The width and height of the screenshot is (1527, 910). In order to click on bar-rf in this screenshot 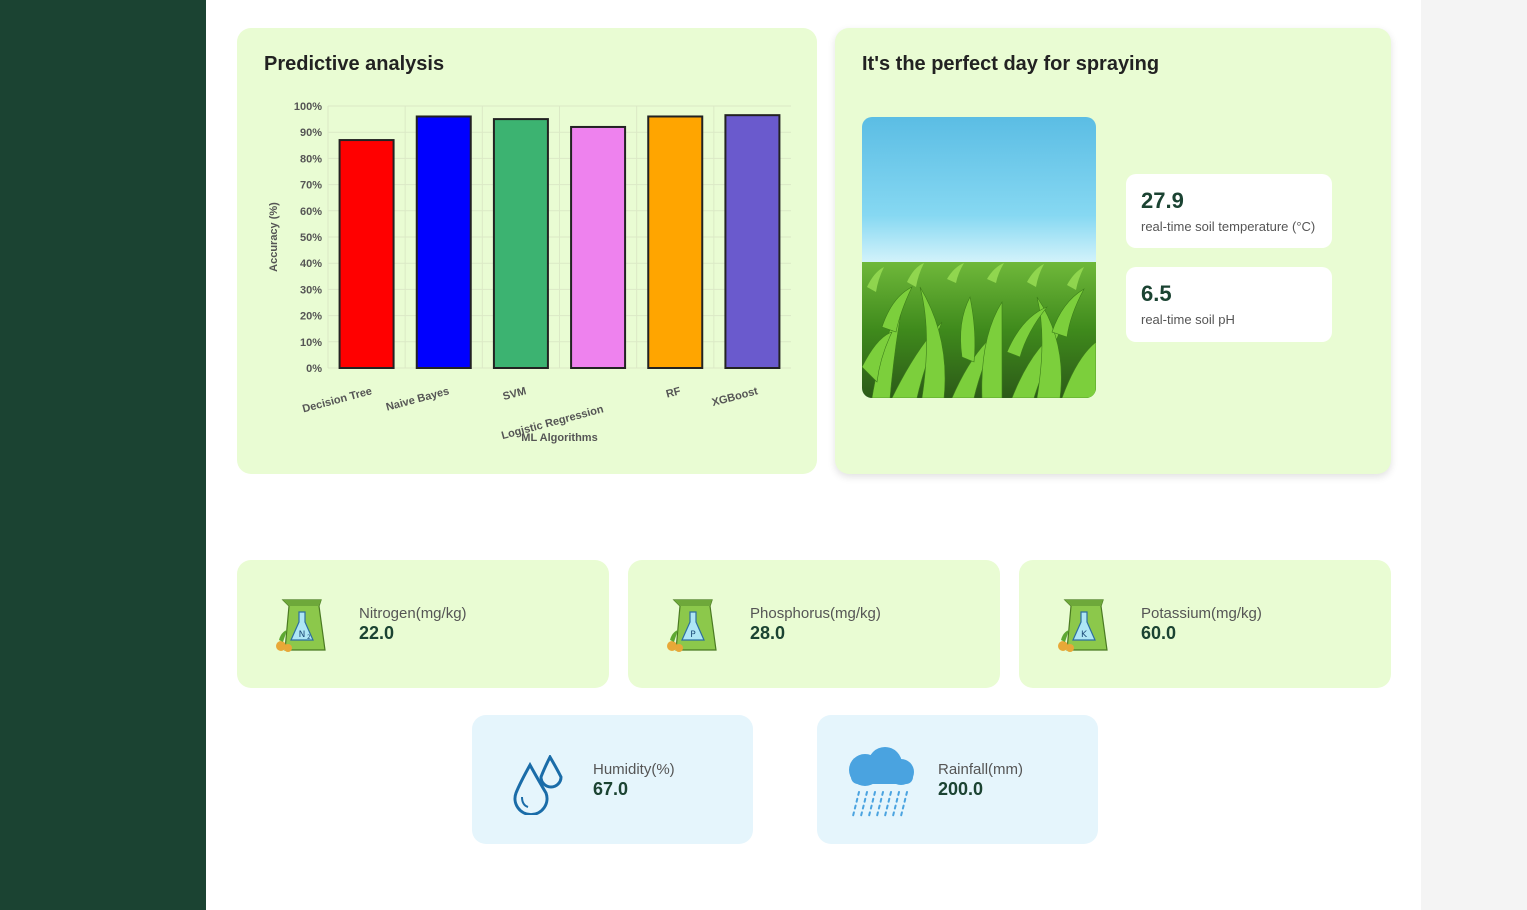, I will do `click(675, 242)`.